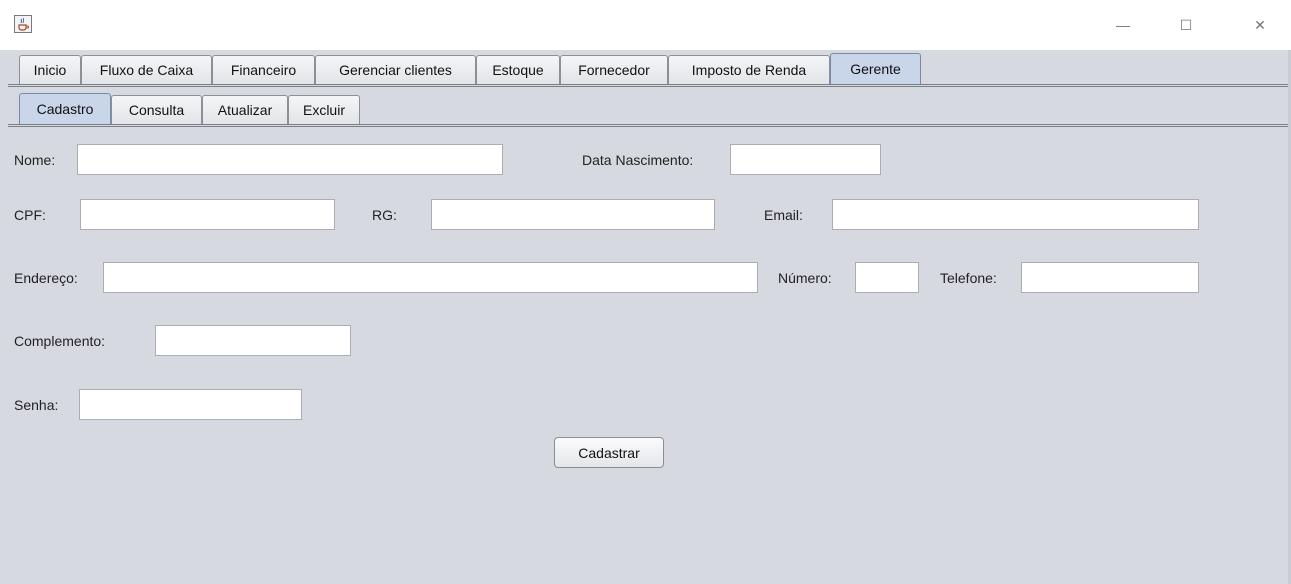  I want to click on data-nascimento-label: Data Nascimento:, so click(638, 160).